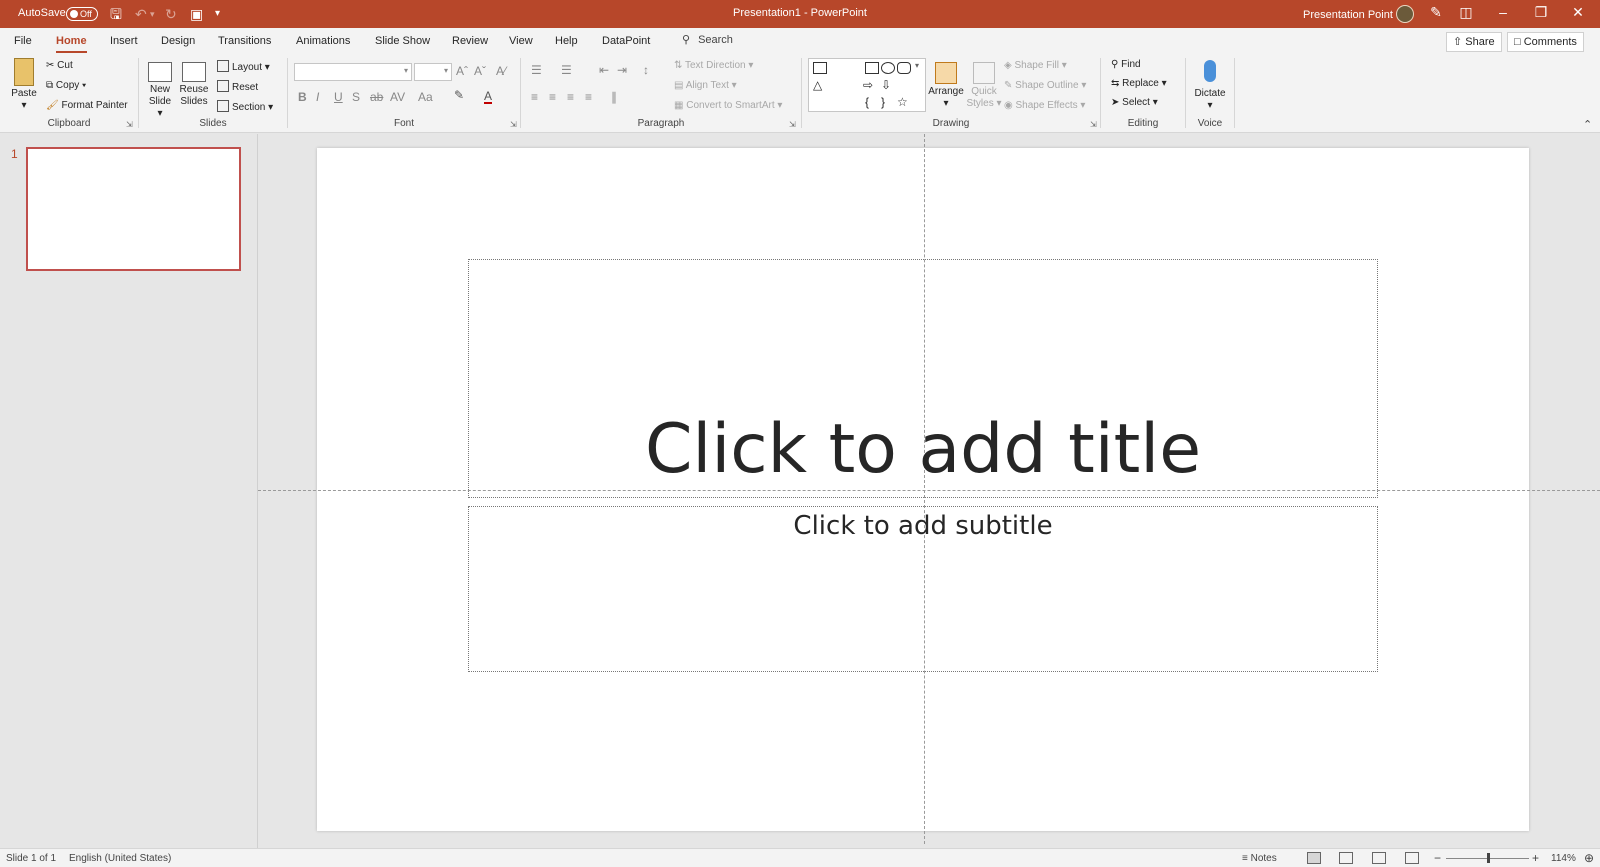  Describe the element at coordinates (728, 105) in the screenshot. I see `convert-smartart-button: ▦ Convert to SmartArt ▾` at that location.